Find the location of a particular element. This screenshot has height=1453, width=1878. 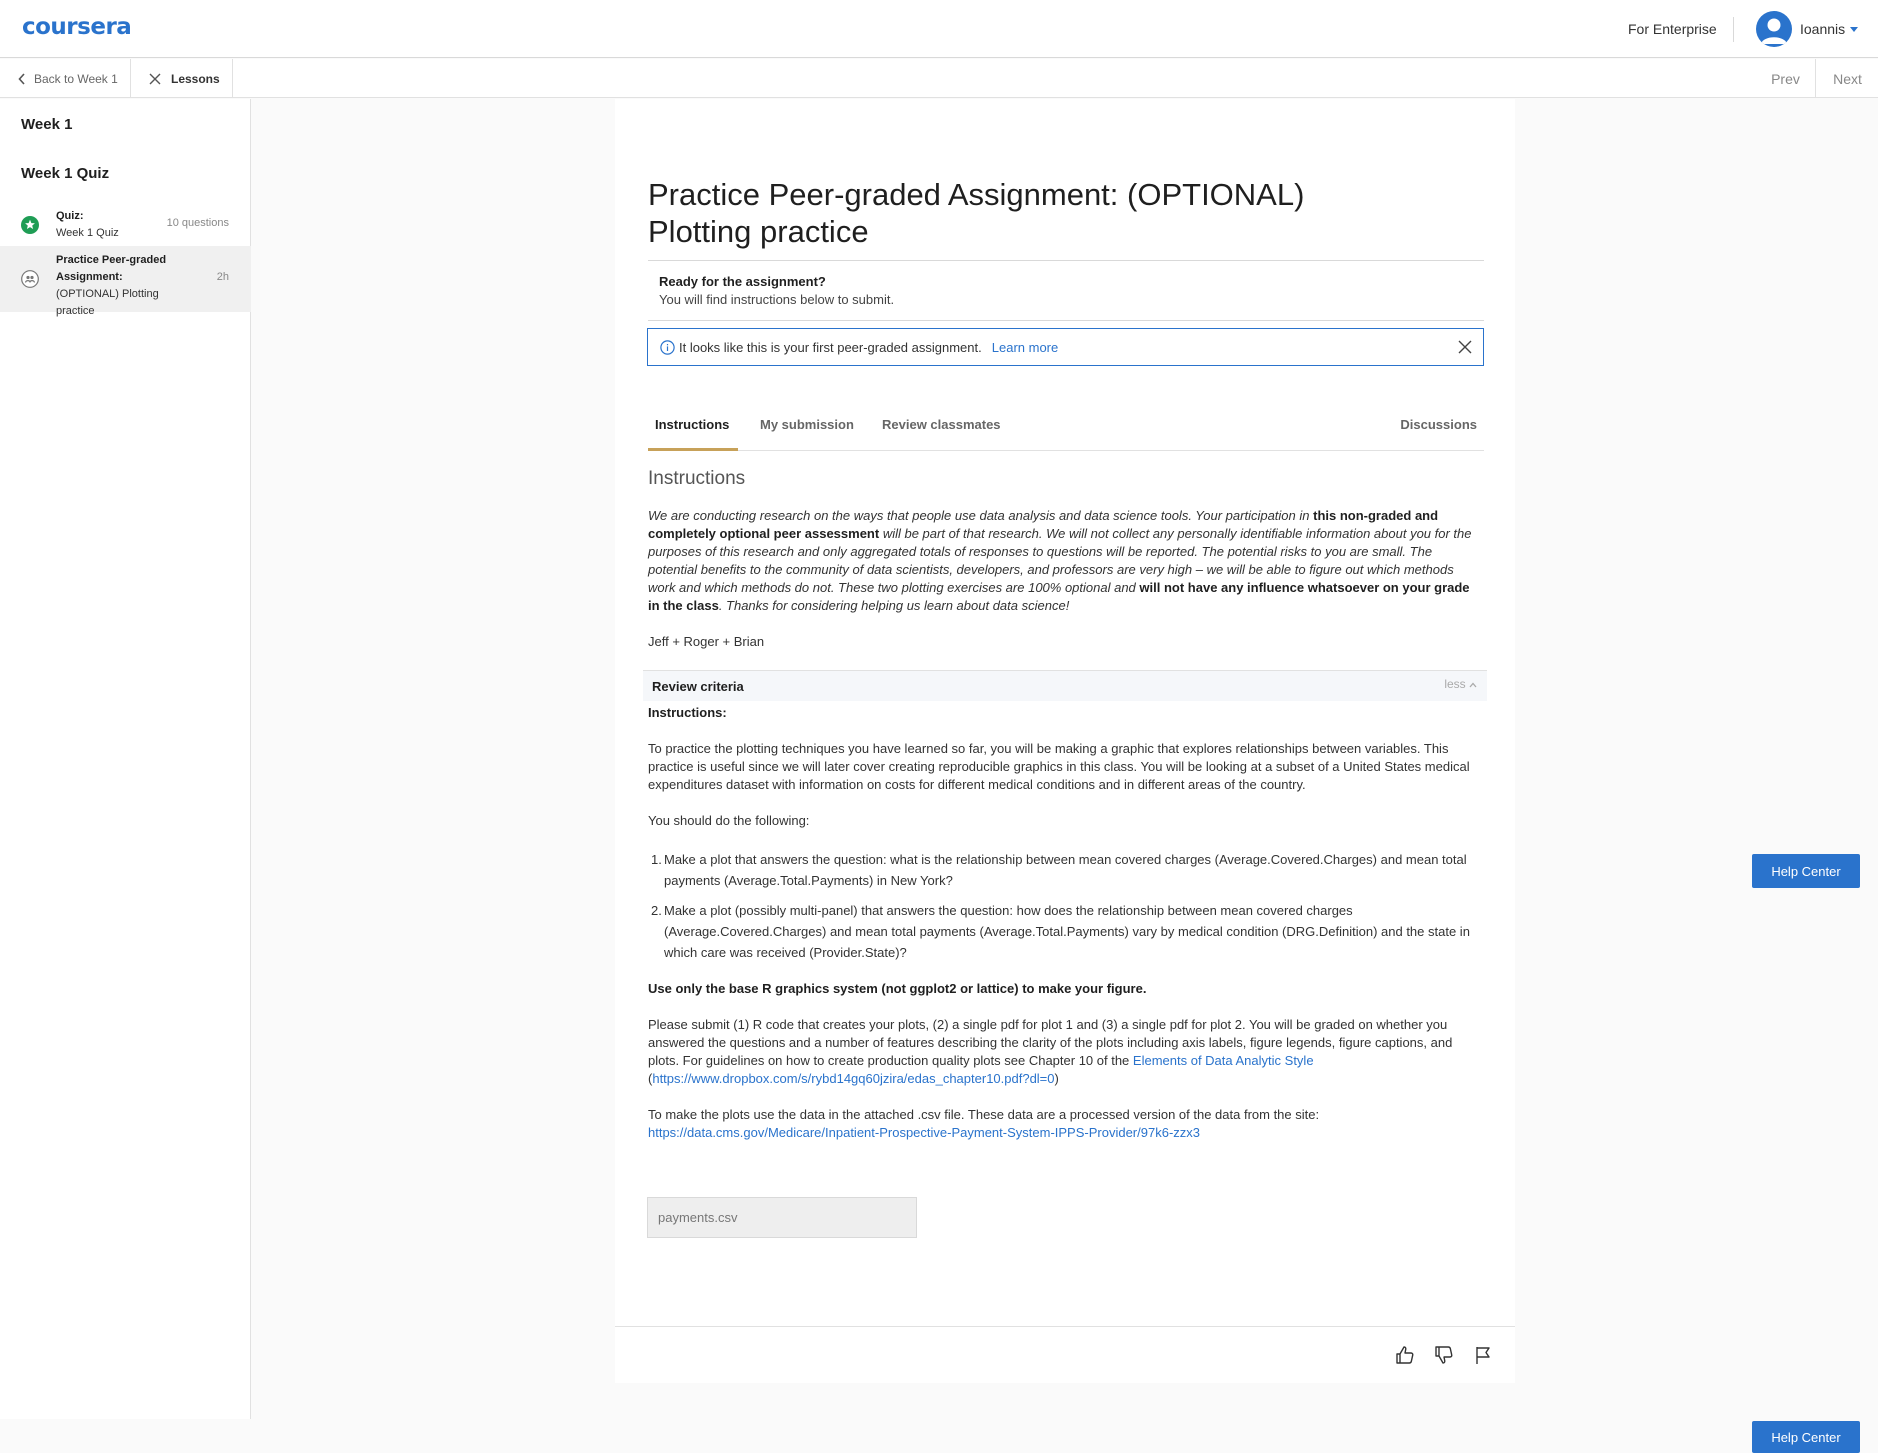

top-header: coursera For Enterprise Ioannis is located at coordinates (939, 29).